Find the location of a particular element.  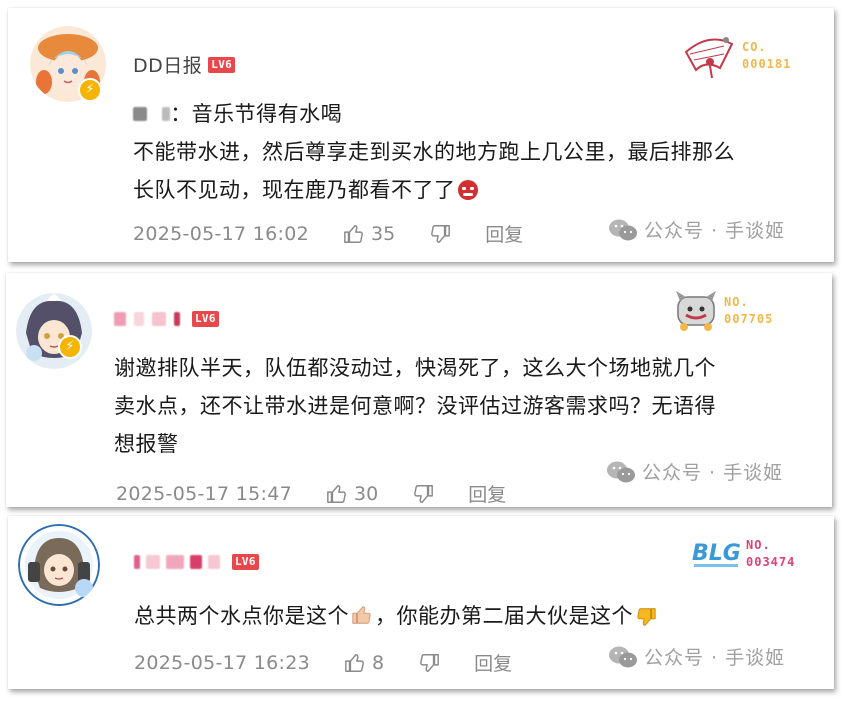

thumbs-up-emoji is located at coordinates (362, 619).